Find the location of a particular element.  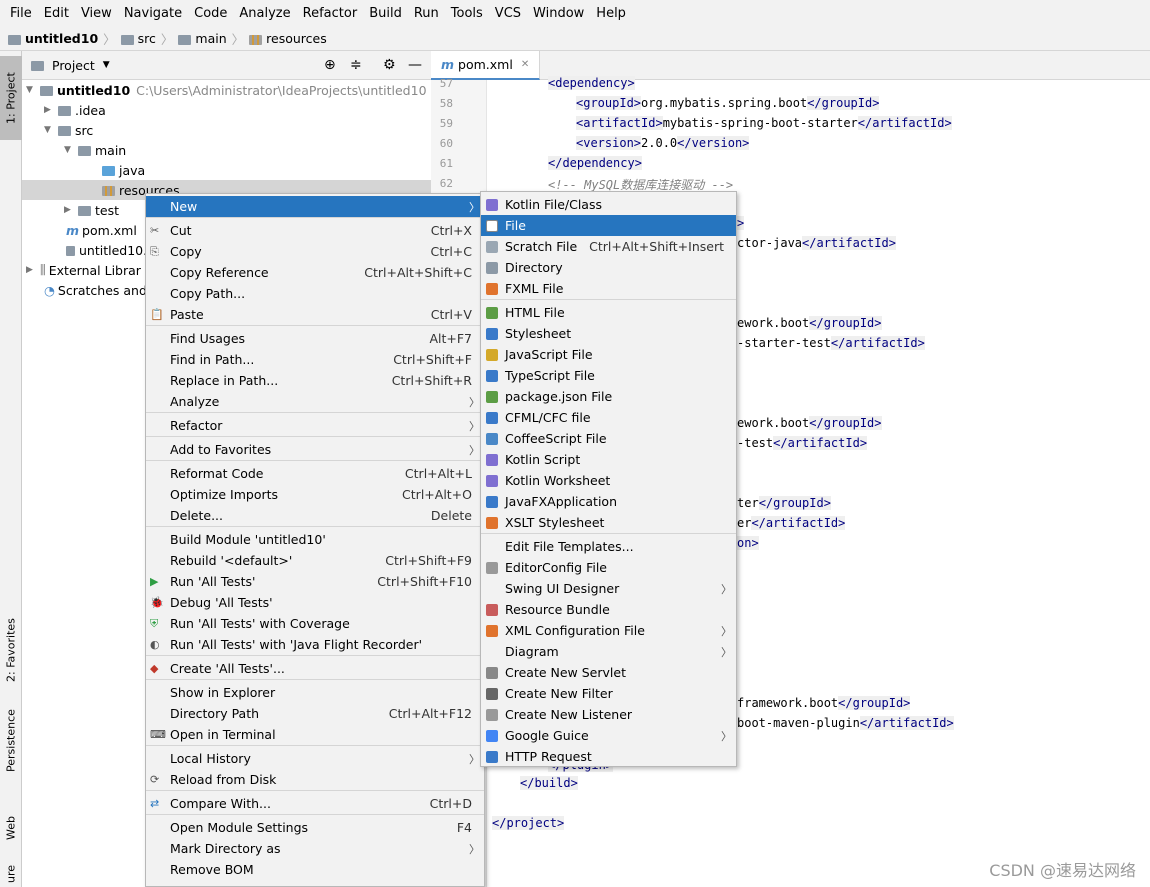

menu-item-refactor: Refactor 〉 is located at coordinates (315, 425).